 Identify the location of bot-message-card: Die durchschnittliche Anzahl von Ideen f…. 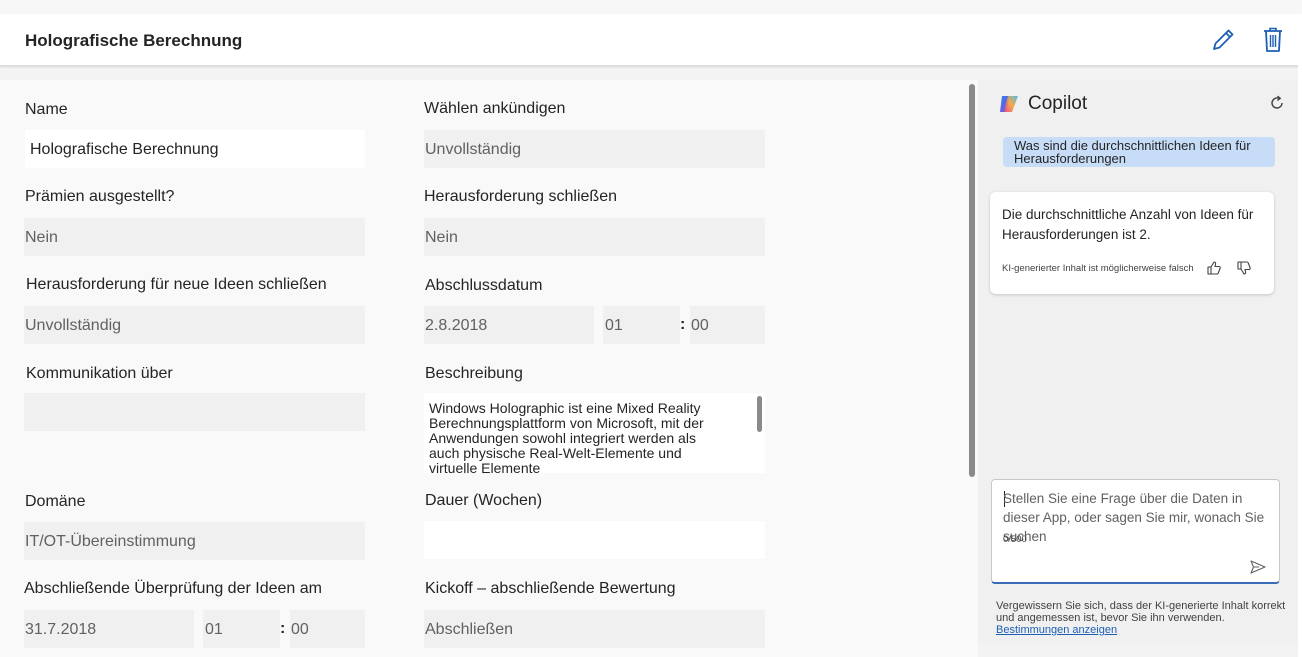
(1132, 243).